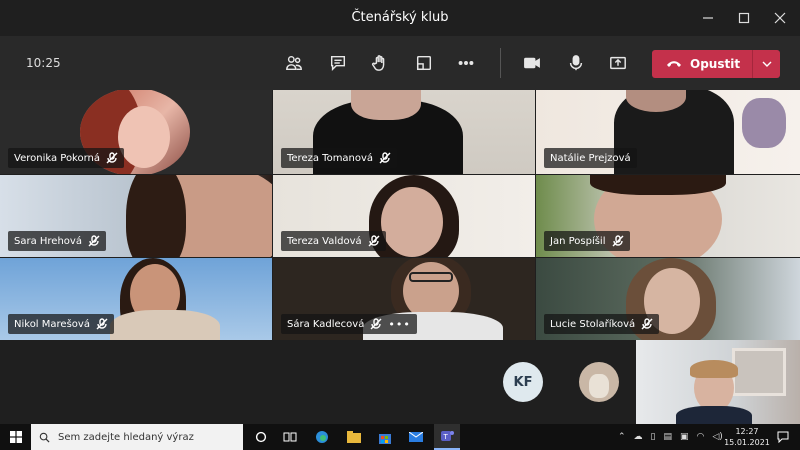 Image resolution: width=800 pixels, height=450 pixels. I want to click on participant-name: Natálie Prejzová, so click(590, 158).